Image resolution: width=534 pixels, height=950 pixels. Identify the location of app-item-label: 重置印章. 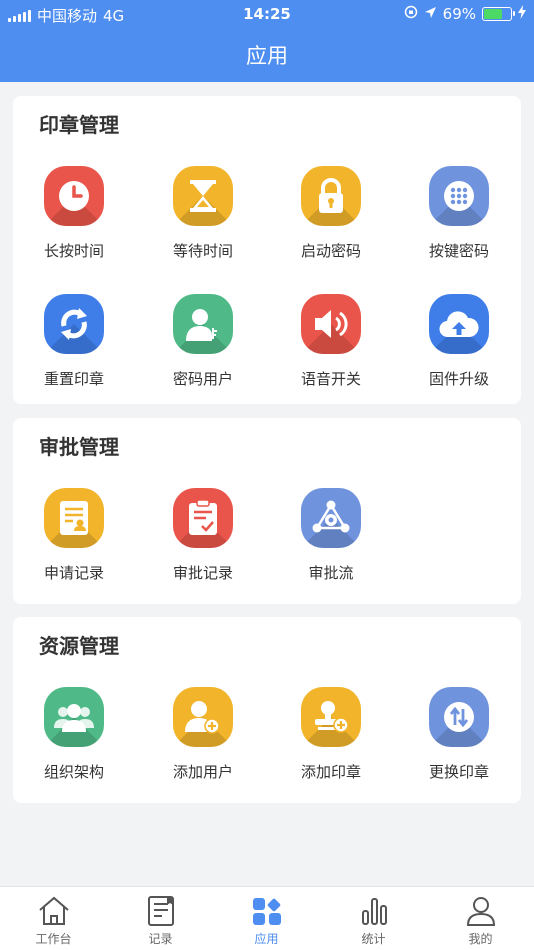
(73, 379).